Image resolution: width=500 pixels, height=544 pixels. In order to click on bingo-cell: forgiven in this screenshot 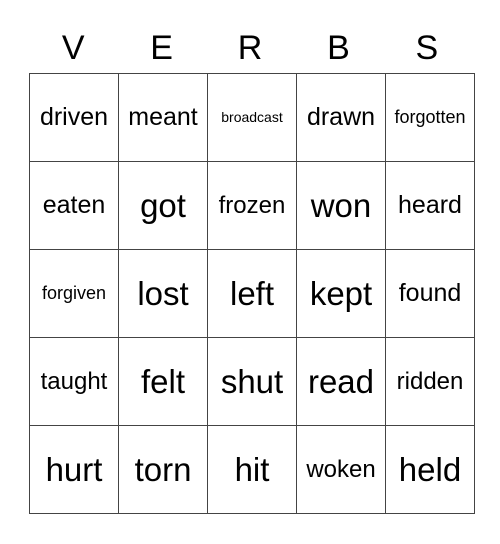, I will do `click(74, 293)`.